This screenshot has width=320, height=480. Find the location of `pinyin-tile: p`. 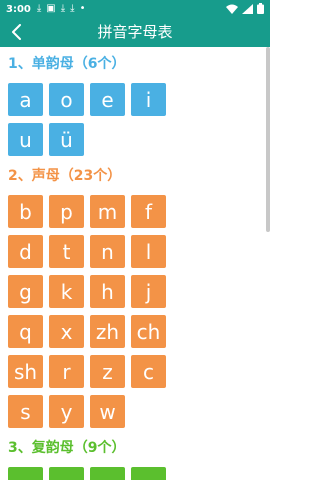

pinyin-tile: p is located at coordinates (66, 211).